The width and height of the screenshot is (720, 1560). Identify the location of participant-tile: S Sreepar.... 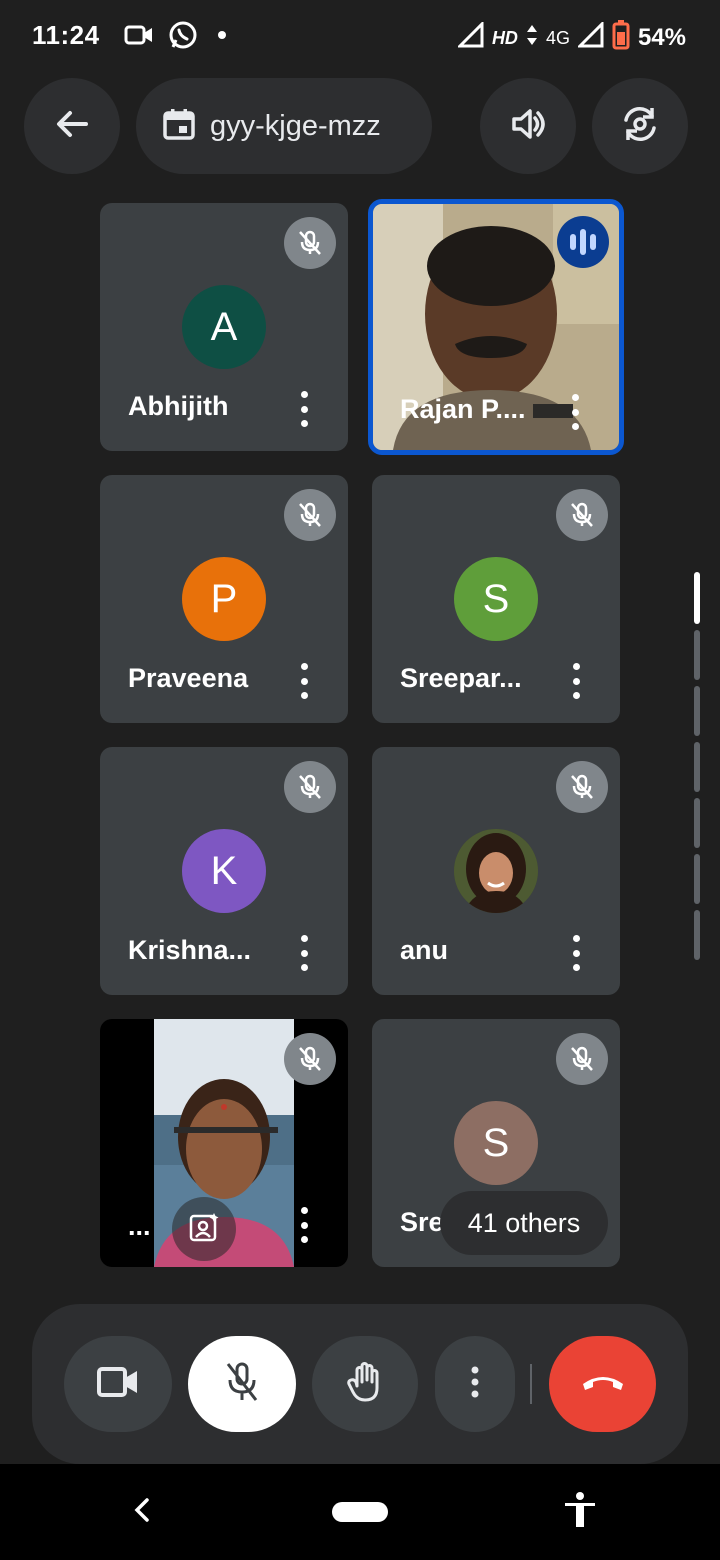
(496, 599).